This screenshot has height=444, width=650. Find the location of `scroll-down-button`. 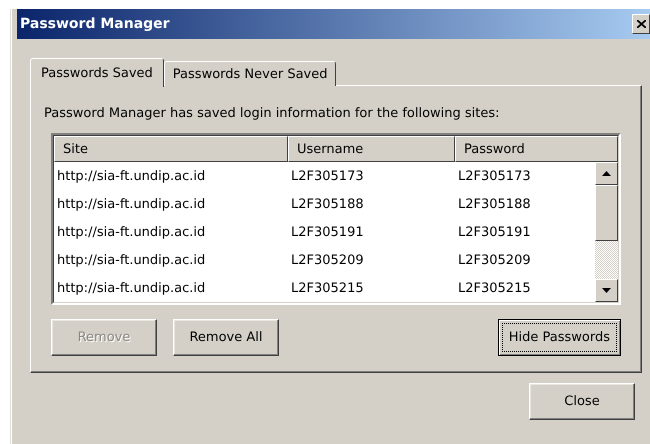

scroll-down-button is located at coordinates (606, 290).